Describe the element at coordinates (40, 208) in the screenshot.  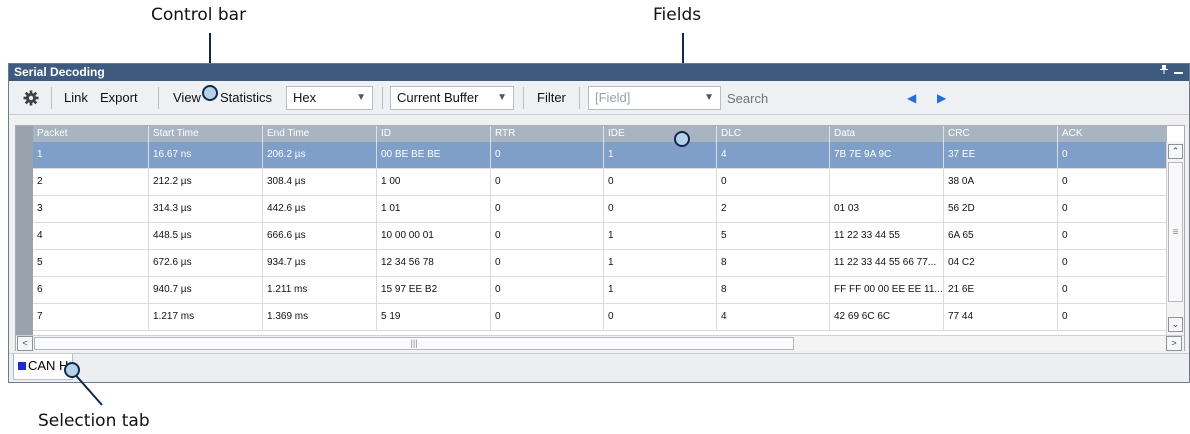
I see `cell-packet: 3` at that location.